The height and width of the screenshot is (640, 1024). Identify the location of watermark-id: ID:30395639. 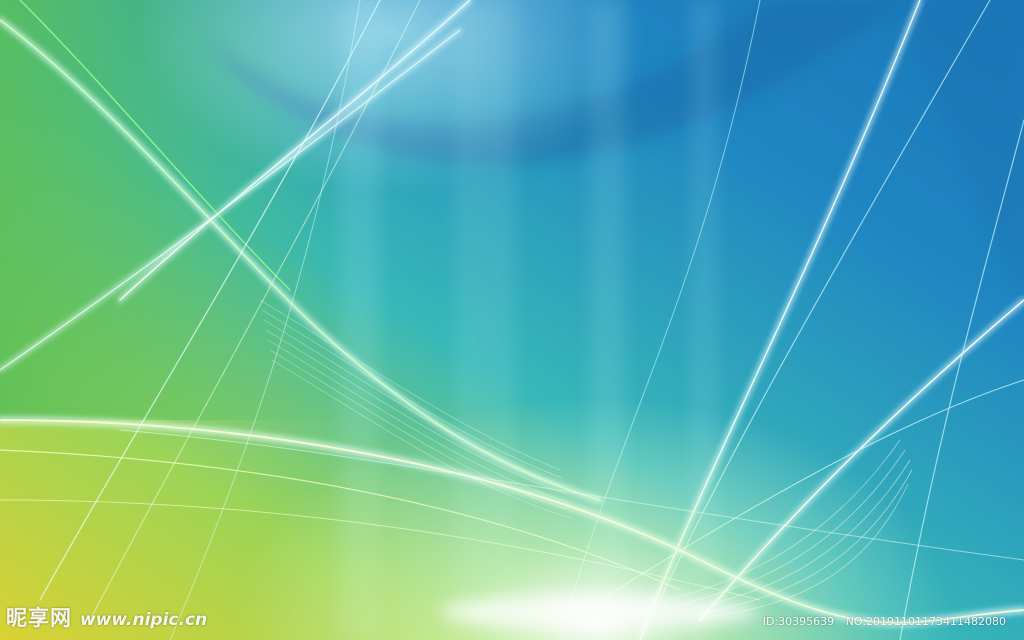
(798, 621).